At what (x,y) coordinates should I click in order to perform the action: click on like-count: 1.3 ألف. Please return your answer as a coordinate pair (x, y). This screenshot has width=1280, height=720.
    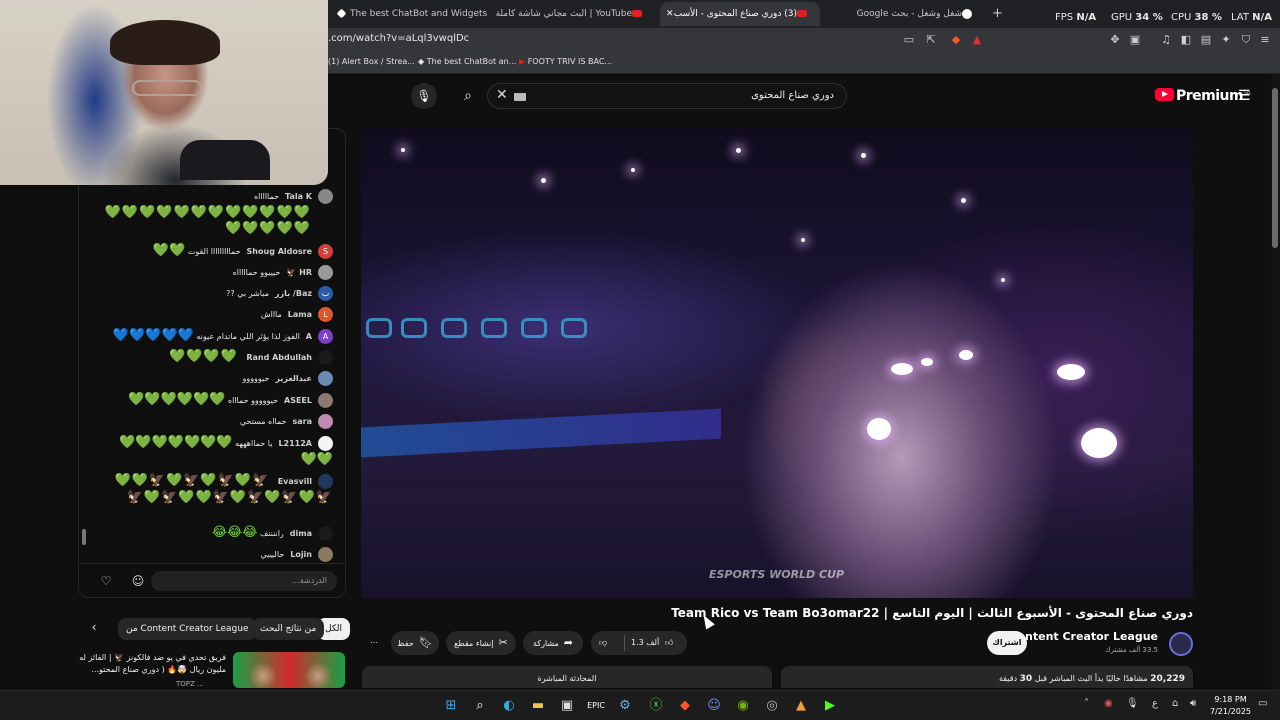
    Looking at the image, I should click on (645, 643).